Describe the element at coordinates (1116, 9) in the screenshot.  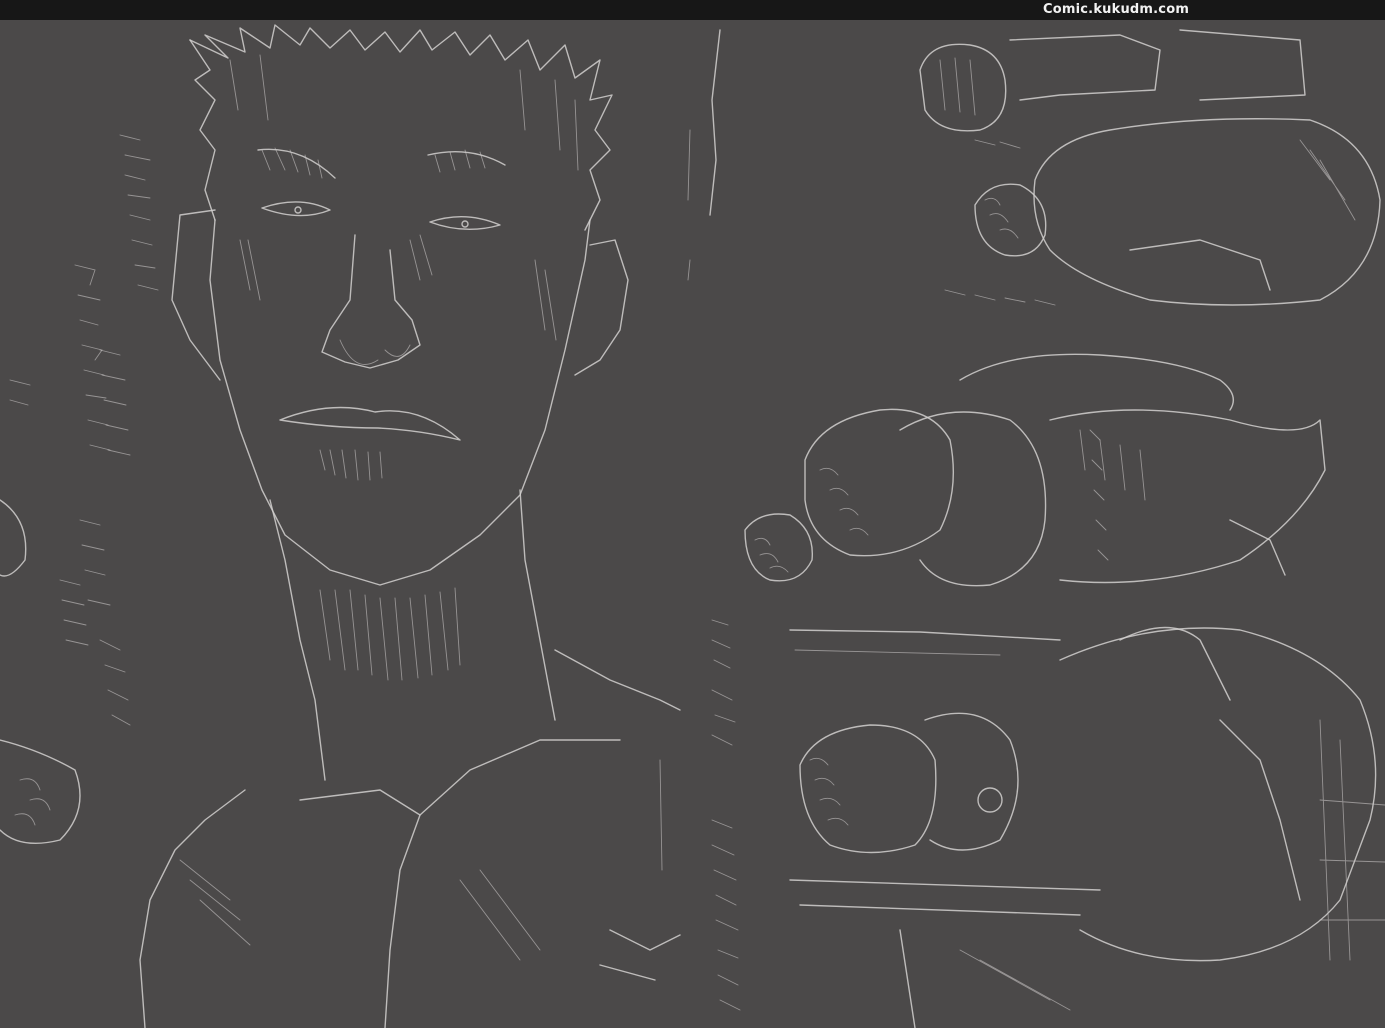
I see `site-watermark: Comic.kukudm.com` at that location.